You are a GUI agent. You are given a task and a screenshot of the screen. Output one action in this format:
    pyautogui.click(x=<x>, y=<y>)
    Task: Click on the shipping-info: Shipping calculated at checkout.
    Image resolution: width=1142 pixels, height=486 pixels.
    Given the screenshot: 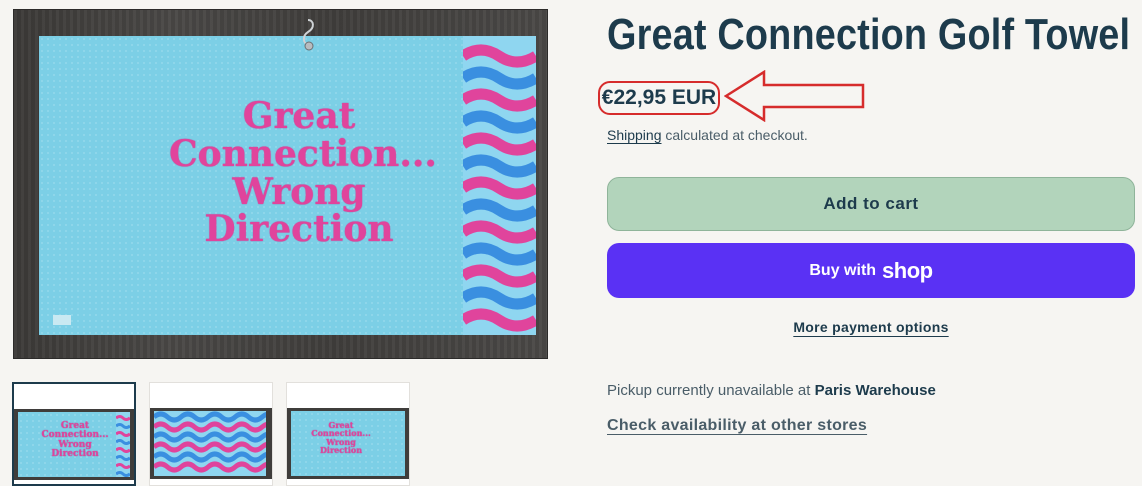 What is the action you would take?
    pyautogui.click(x=707, y=135)
    